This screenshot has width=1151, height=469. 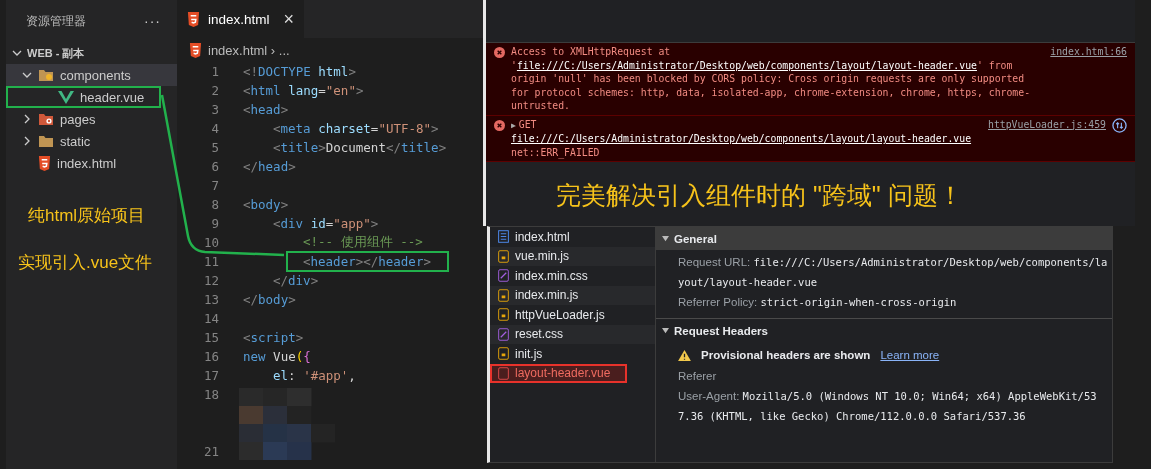 I want to click on source-link: index.html:66, so click(x=1088, y=52).